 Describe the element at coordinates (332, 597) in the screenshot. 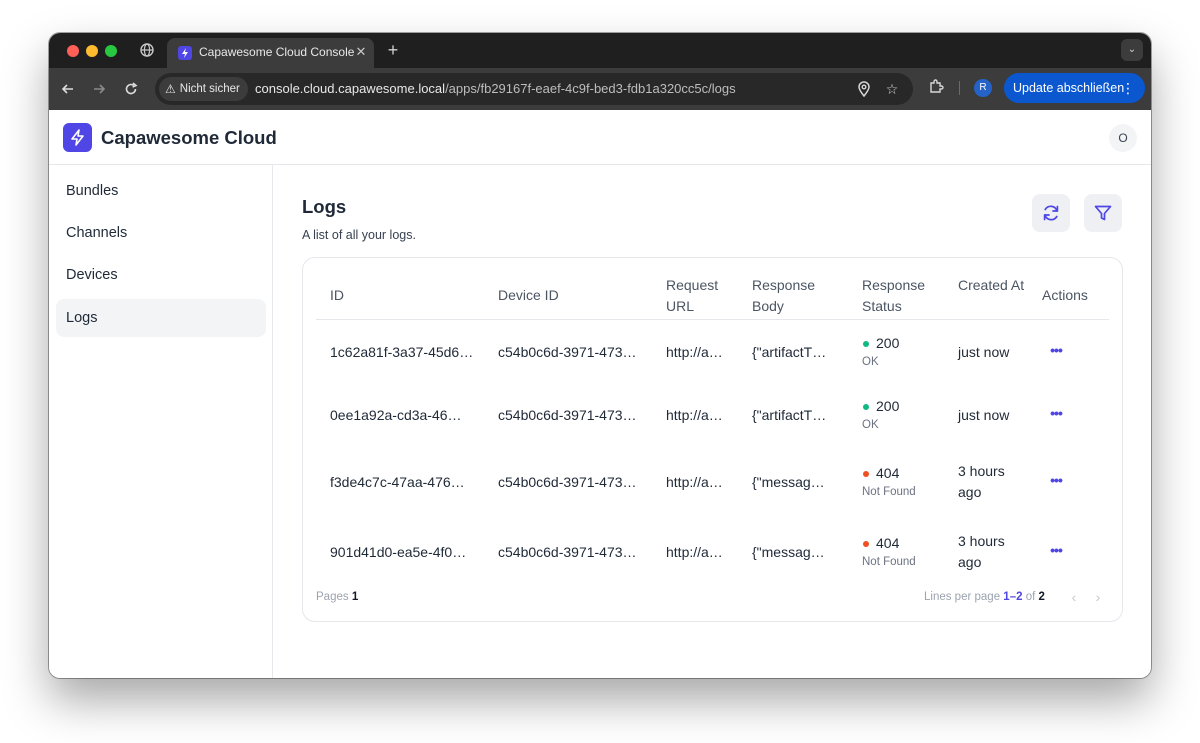

I see `pages-label: Pages` at that location.